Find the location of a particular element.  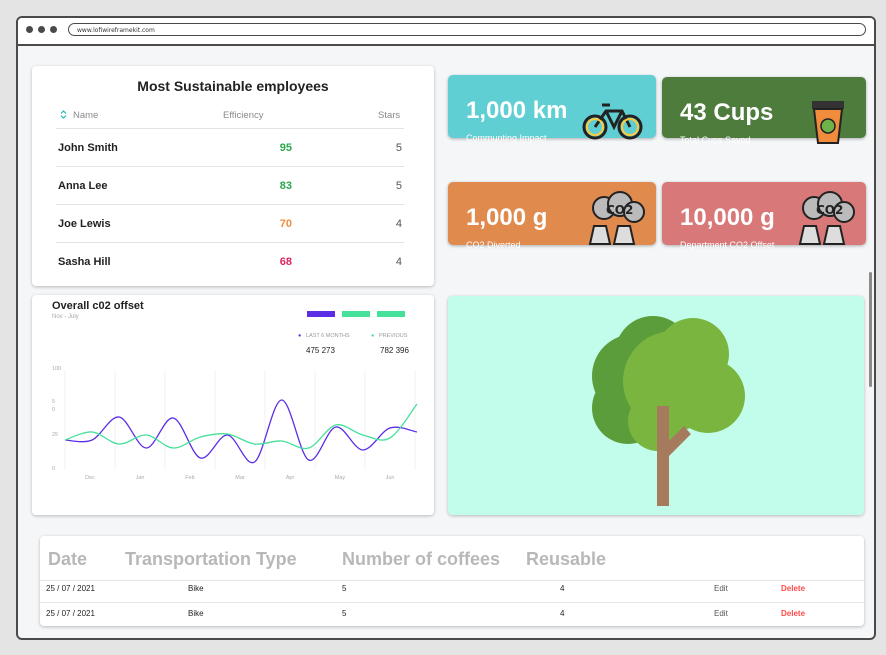

y-tick-label: 5 is located at coordinates (53, 402).